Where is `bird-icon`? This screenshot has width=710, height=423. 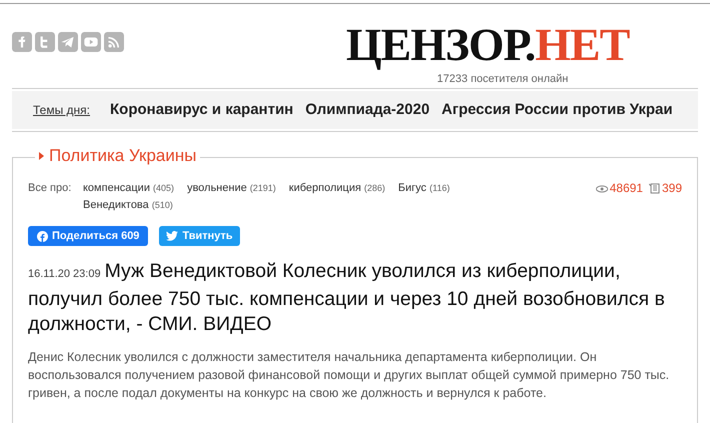 bird-icon is located at coordinates (172, 236).